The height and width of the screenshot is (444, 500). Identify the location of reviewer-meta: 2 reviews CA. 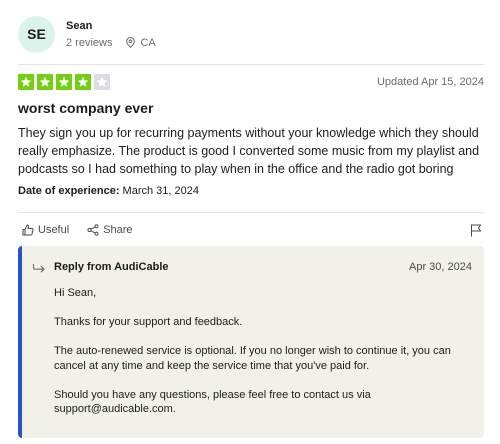
(111, 43).